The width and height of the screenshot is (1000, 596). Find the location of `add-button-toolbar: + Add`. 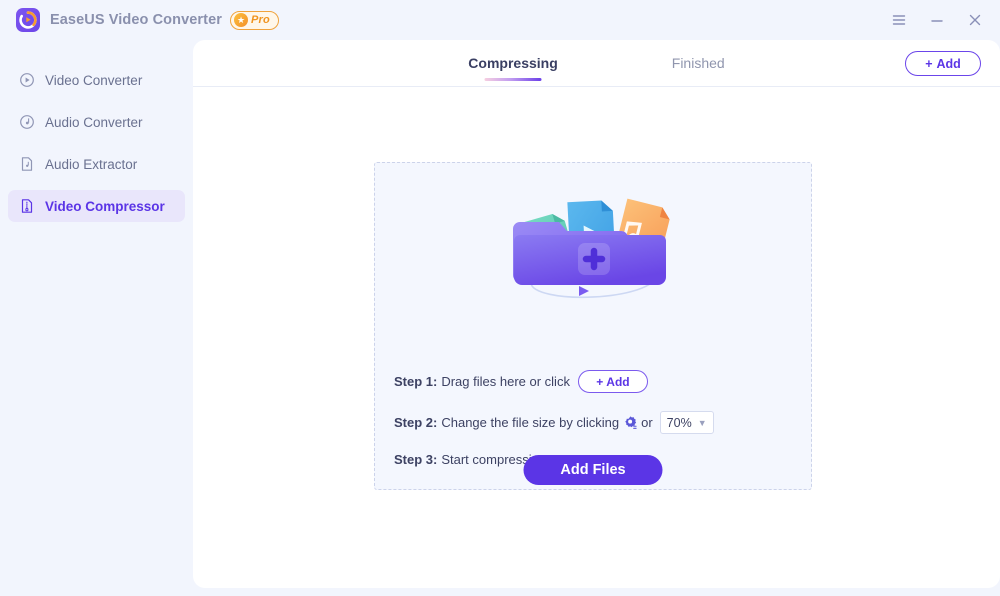

add-button-toolbar: + Add is located at coordinates (943, 63).